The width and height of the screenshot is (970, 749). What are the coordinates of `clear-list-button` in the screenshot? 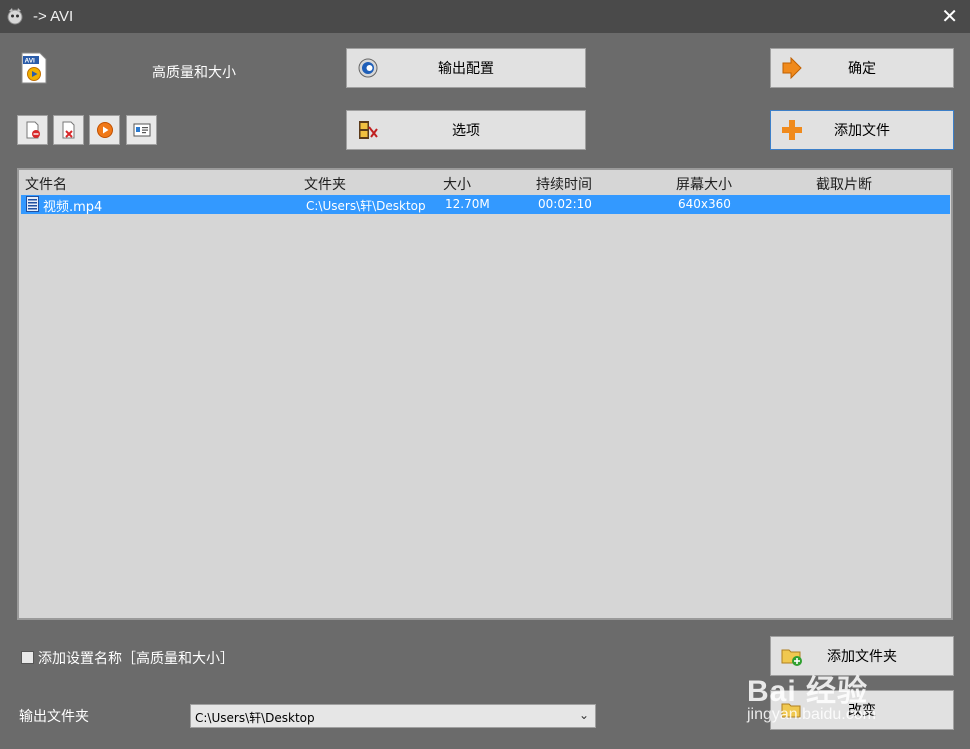 It's located at (68, 130).